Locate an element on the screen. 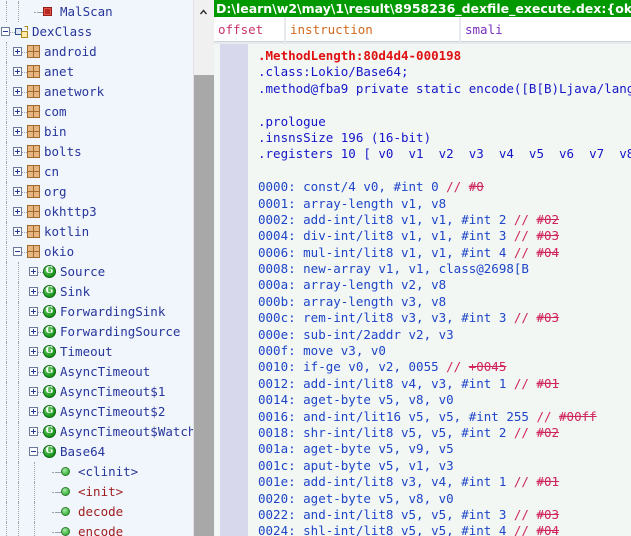 The width and height of the screenshot is (631, 536). tree-item-label: AsyncTimeout is located at coordinates (105, 371).